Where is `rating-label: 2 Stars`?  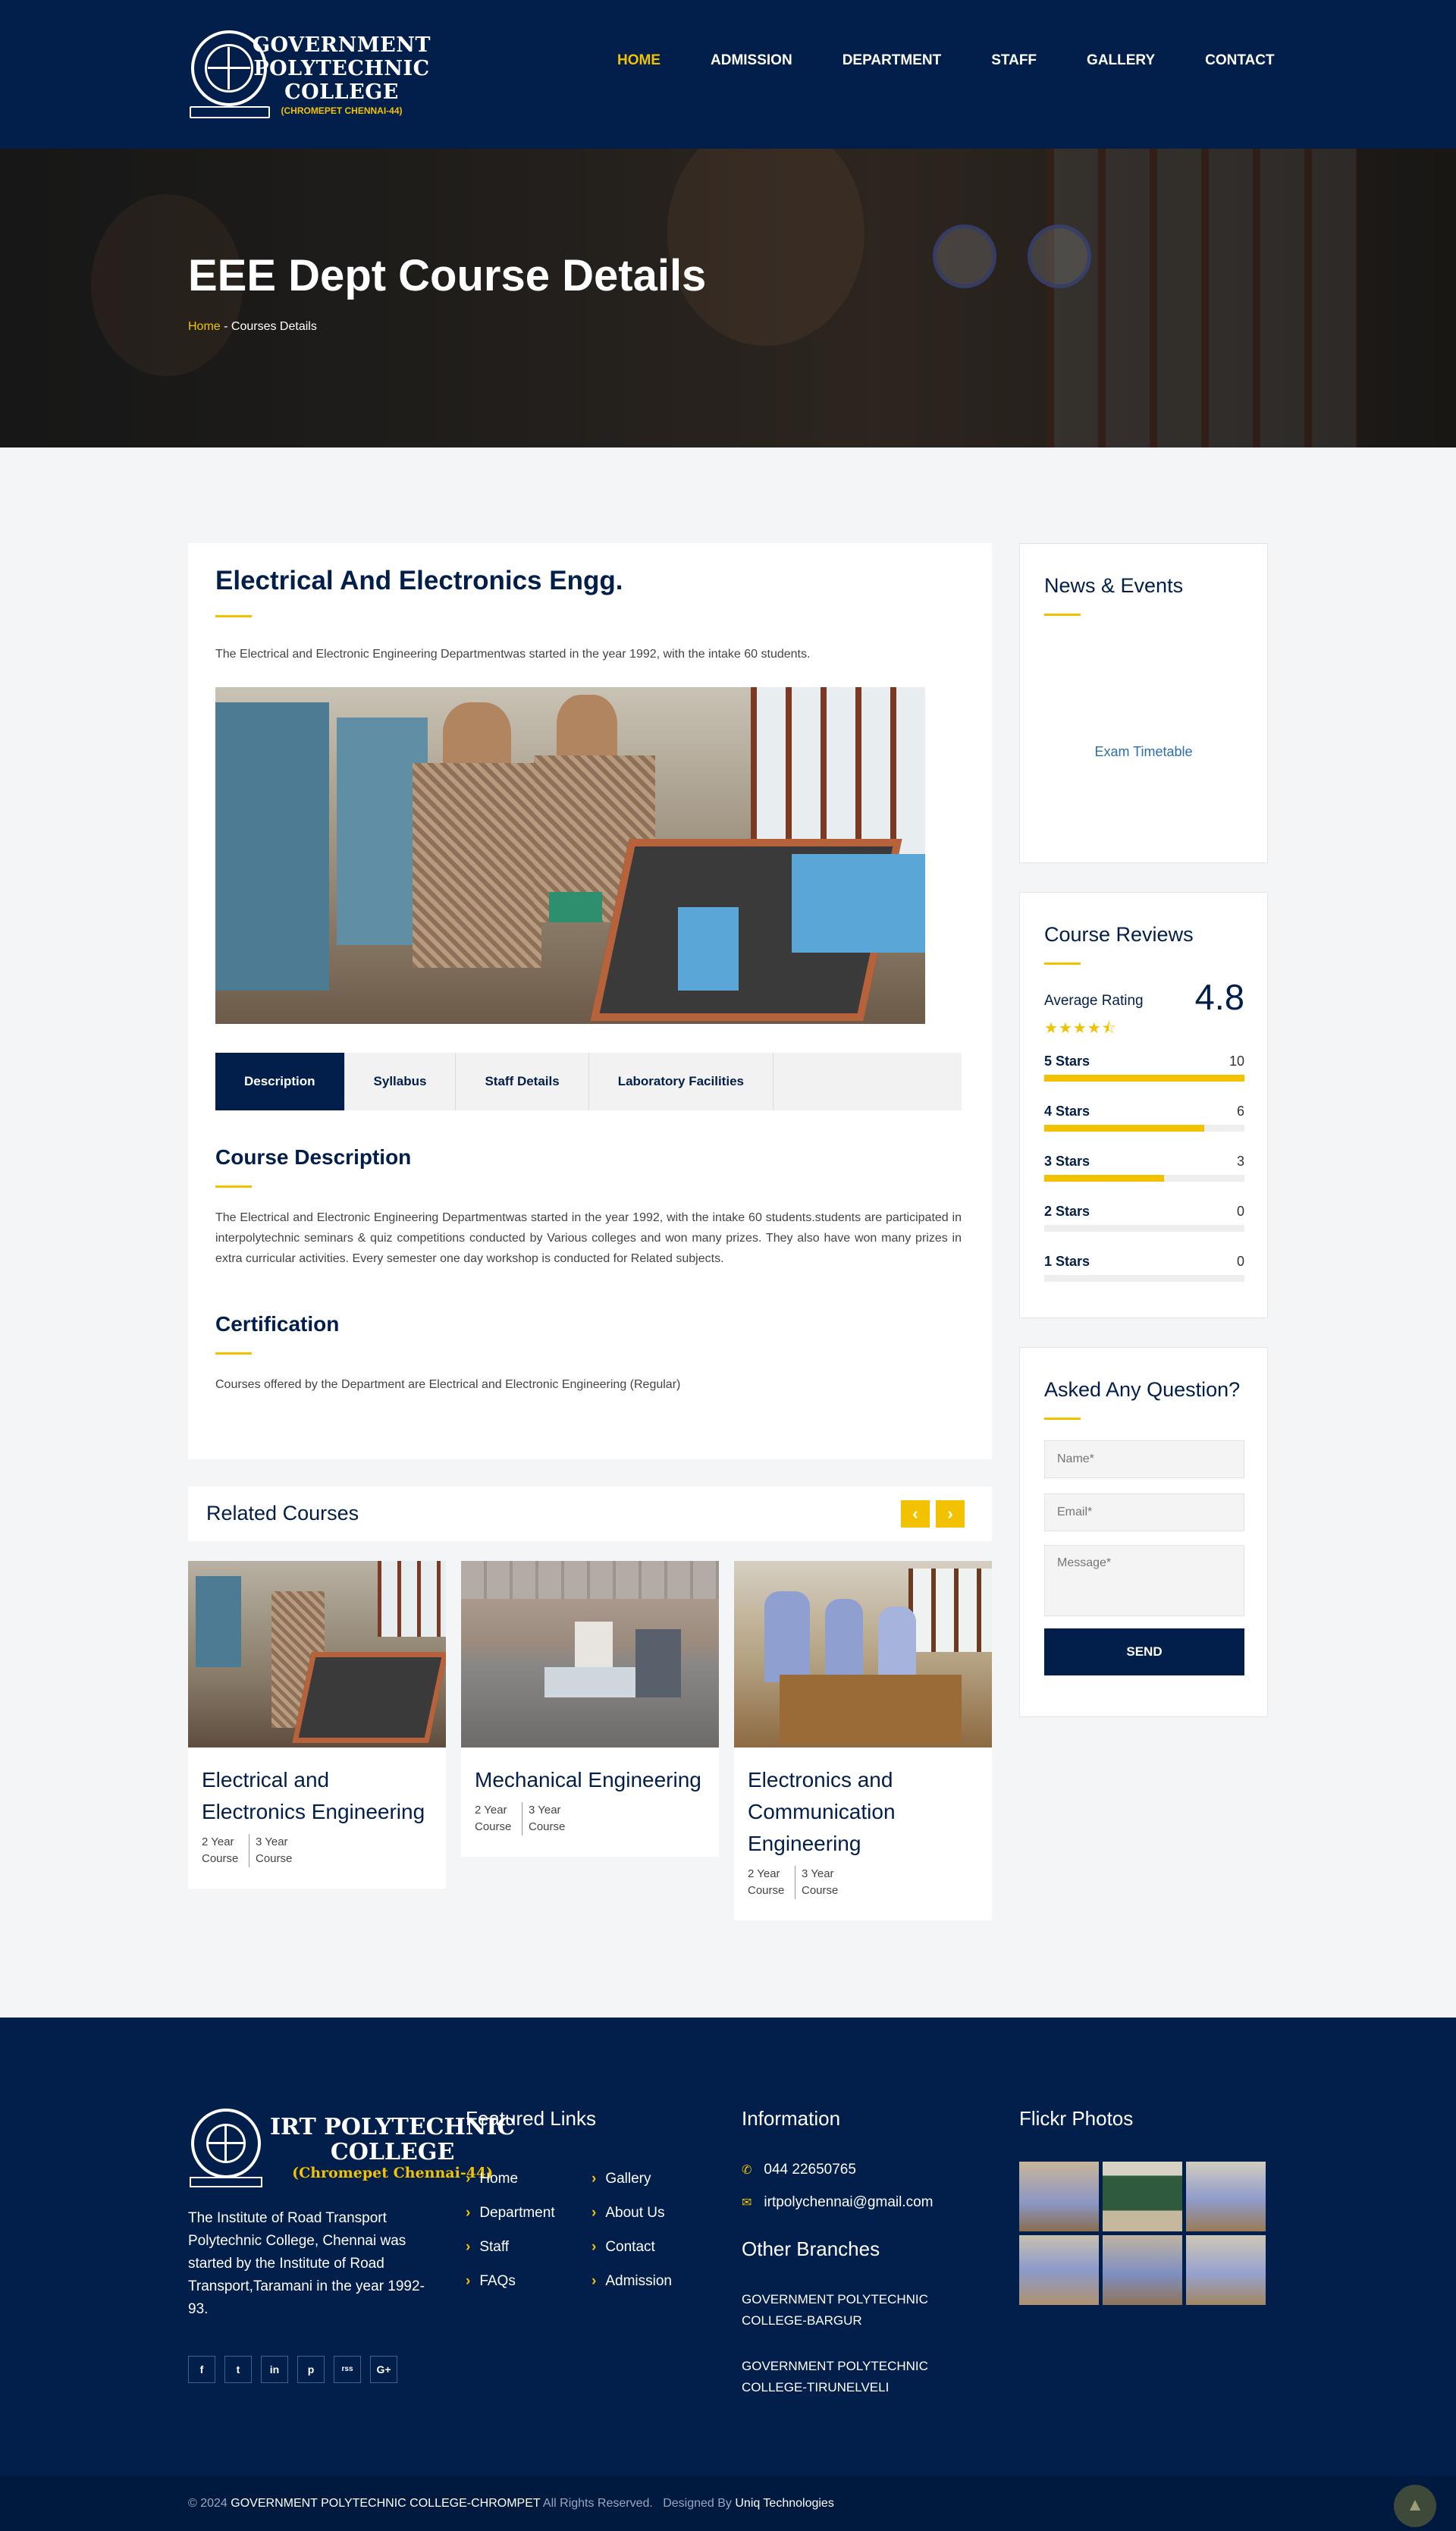 rating-label: 2 Stars is located at coordinates (1067, 1211).